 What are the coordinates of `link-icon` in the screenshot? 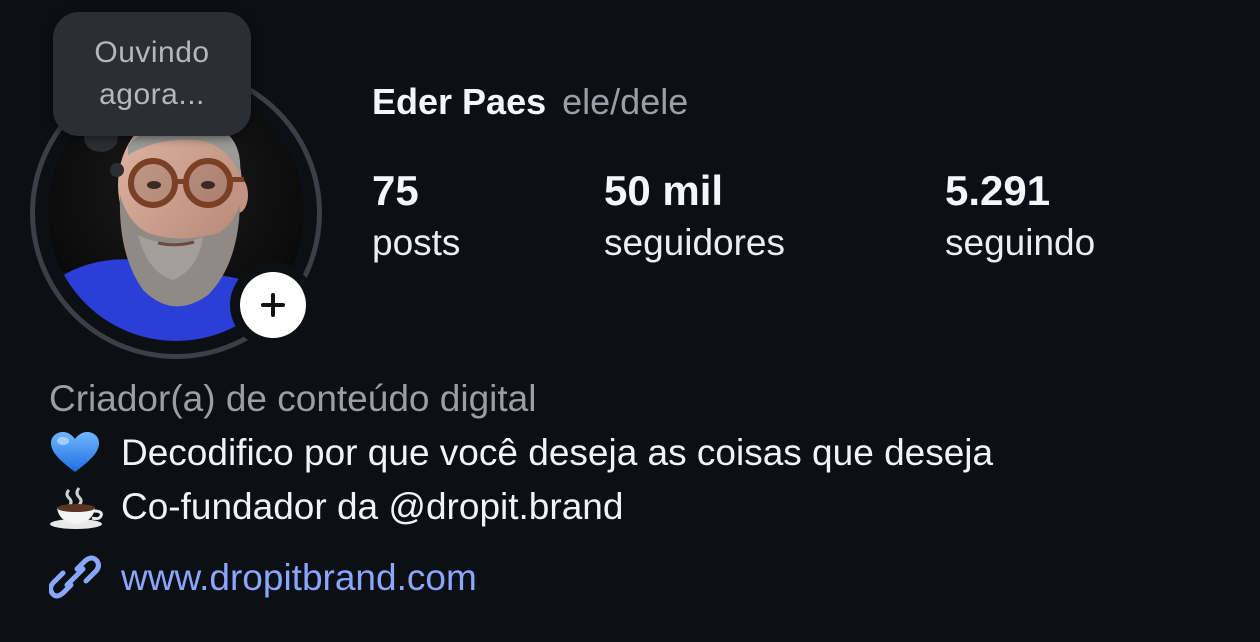 It's located at (75, 578).